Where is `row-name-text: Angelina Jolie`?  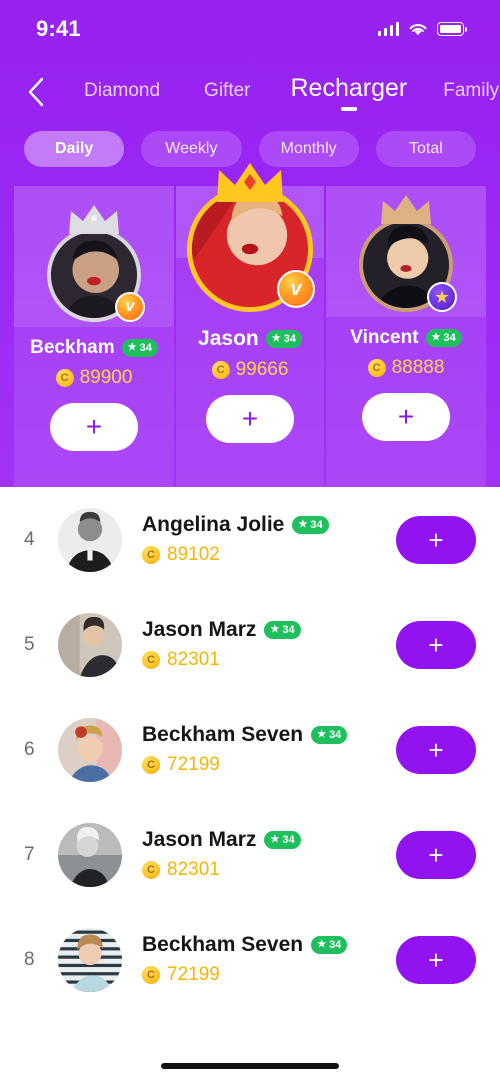
row-name-text: Angelina Jolie is located at coordinates (213, 524).